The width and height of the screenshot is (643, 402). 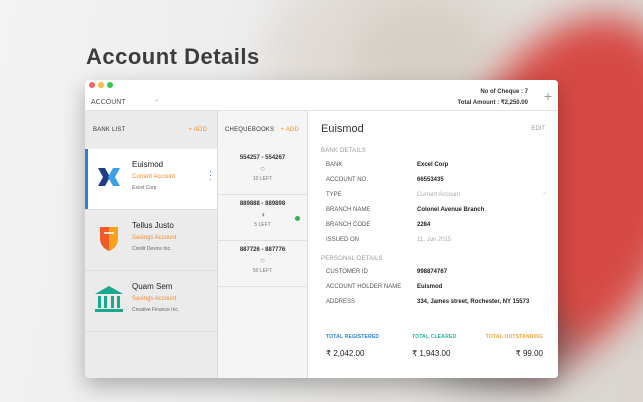 I want to click on chequebook-left: 10 LEFT, so click(x=262, y=179).